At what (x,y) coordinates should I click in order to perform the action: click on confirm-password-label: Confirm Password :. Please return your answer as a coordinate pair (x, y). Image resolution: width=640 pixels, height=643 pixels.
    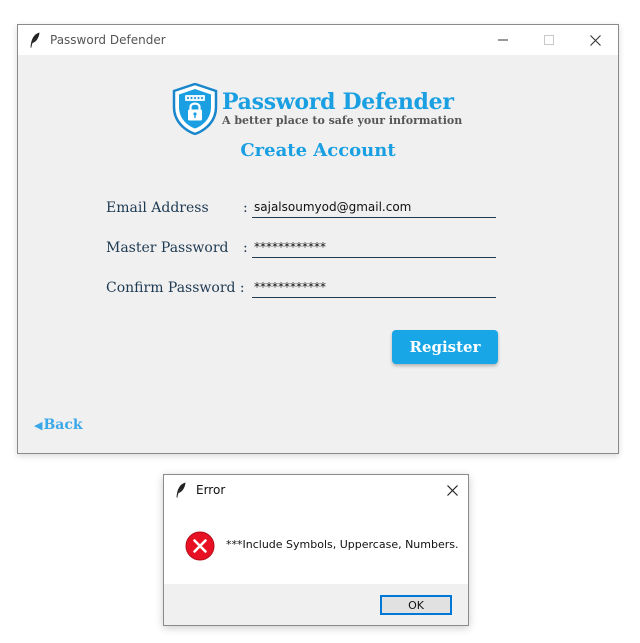
    Looking at the image, I should click on (175, 288).